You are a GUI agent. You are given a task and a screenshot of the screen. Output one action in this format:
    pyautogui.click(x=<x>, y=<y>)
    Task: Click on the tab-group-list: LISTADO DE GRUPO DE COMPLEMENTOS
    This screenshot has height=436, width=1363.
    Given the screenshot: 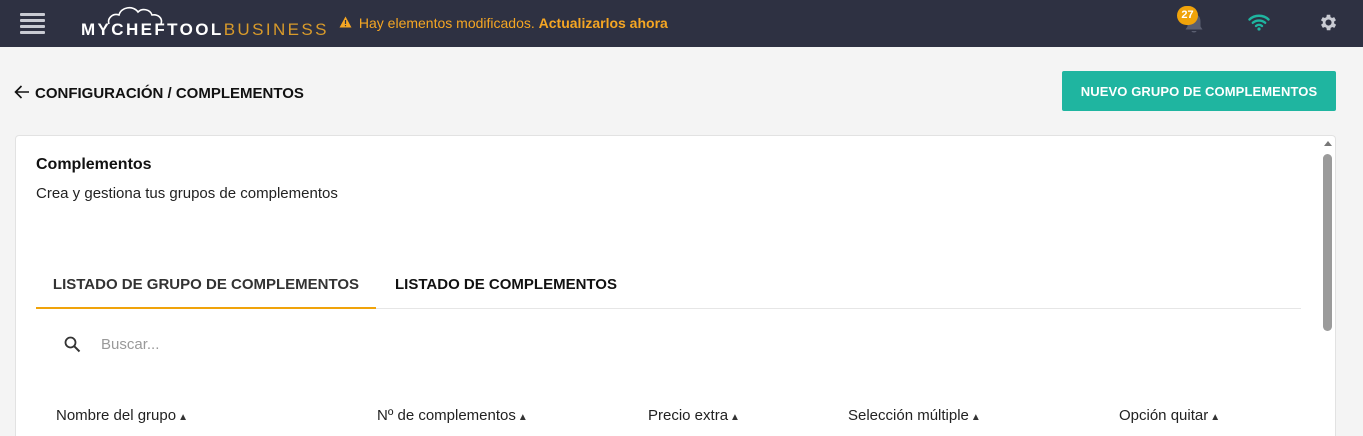 What is the action you would take?
    pyautogui.click(x=206, y=287)
    